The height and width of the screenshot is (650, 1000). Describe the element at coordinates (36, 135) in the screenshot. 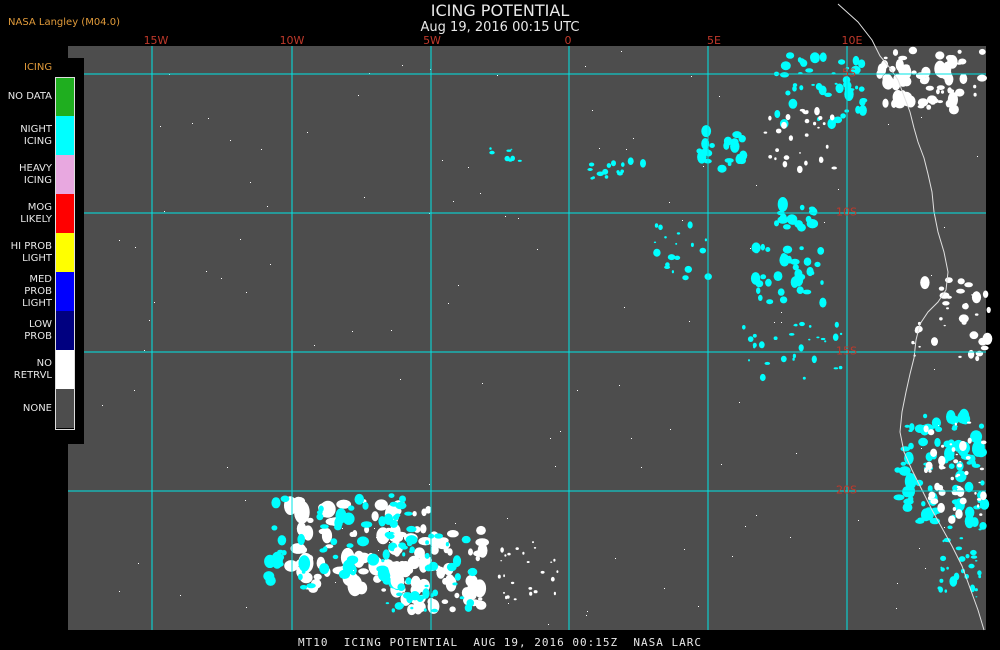

I see `legend-label: NIGHT ICING` at that location.